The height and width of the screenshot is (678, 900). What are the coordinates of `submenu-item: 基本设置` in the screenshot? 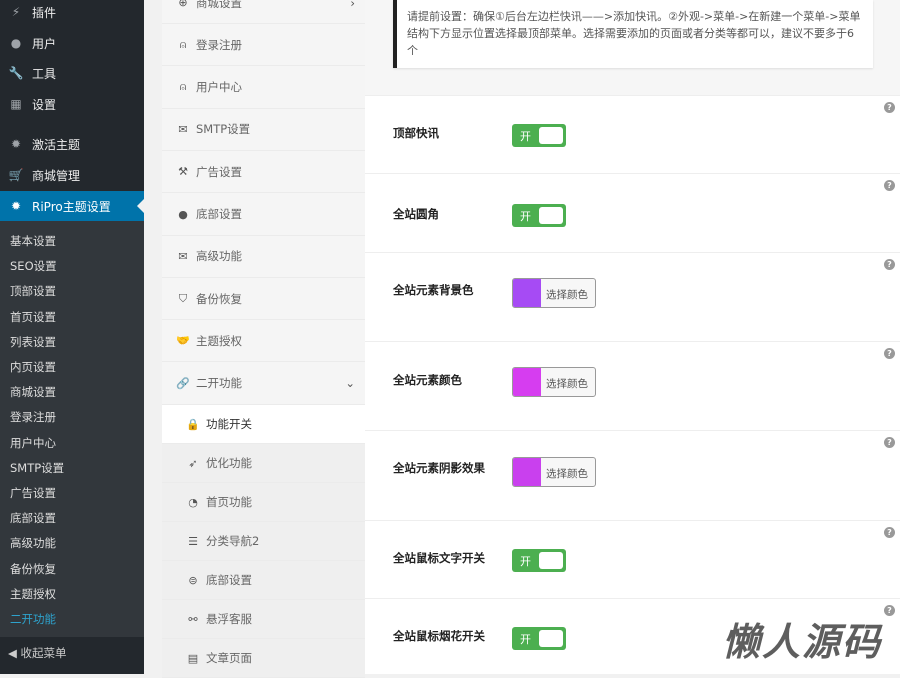 It's located at (33, 241).